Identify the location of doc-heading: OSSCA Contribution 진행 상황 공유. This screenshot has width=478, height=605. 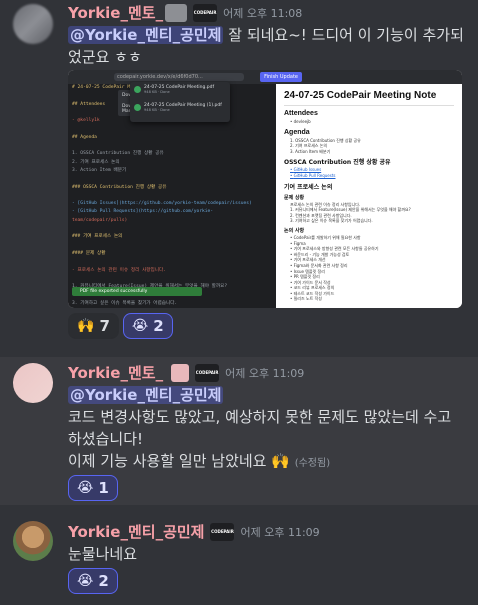
(337, 163).